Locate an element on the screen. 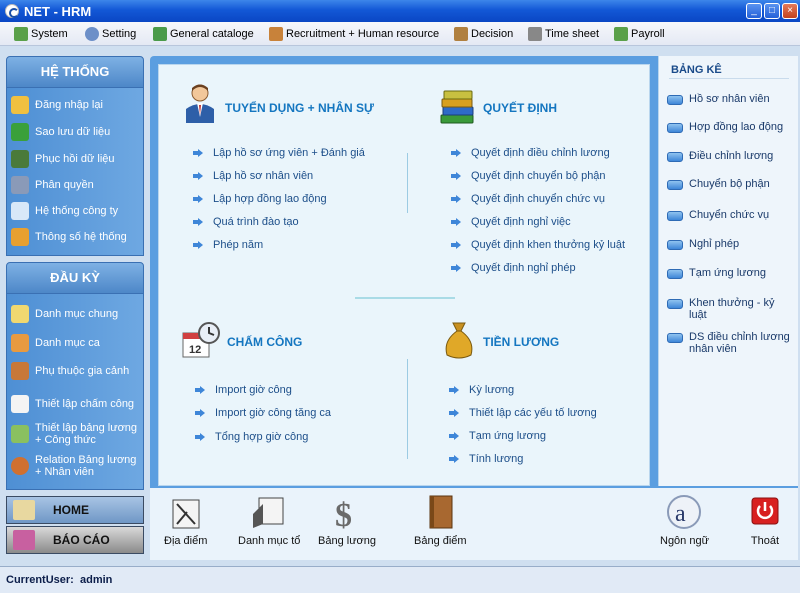 This screenshot has height=593, width=800. menu-system: System is located at coordinates (41, 34).